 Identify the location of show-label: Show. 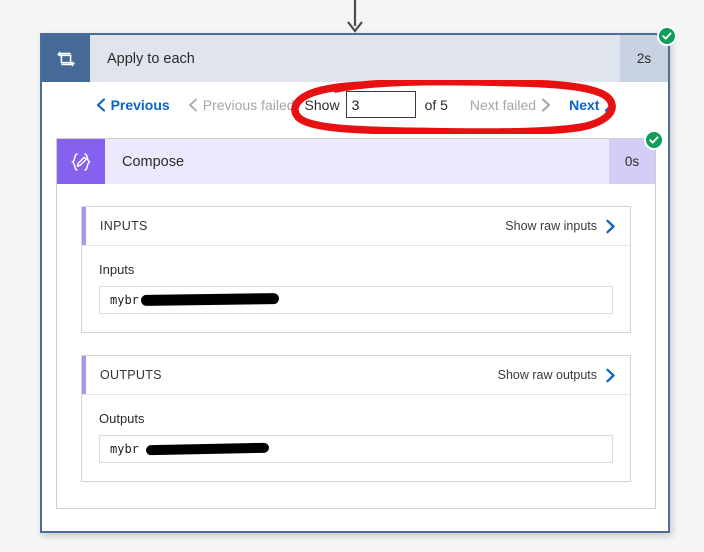
(322, 104).